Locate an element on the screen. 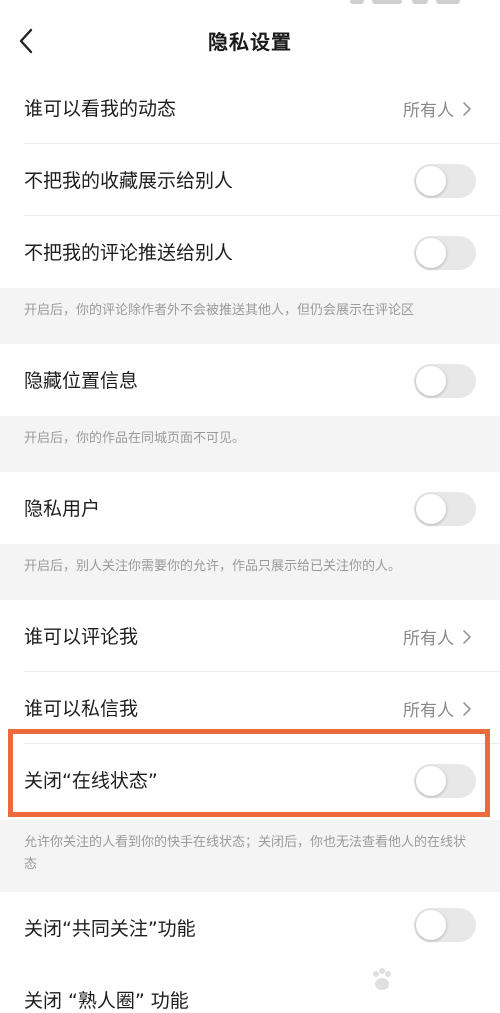 Image resolution: width=500 pixels, height=1013 pixels. private-user-toggle is located at coordinates (445, 509).